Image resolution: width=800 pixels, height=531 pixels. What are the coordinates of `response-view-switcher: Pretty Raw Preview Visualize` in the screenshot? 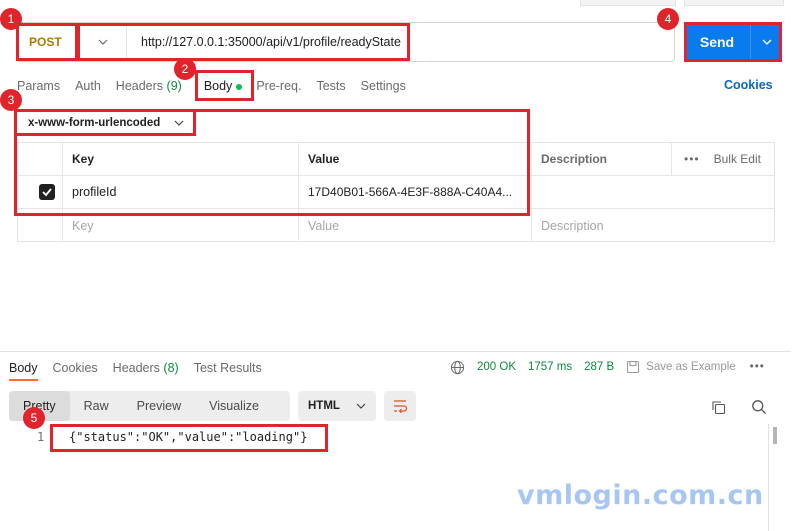 It's located at (149, 406).